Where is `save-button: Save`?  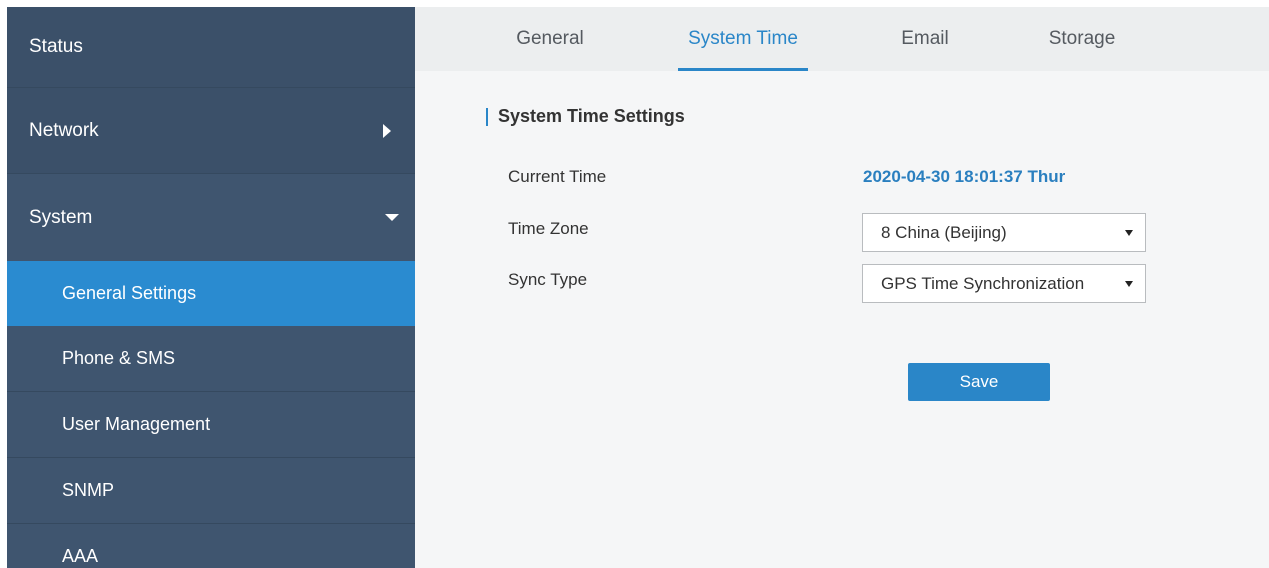 save-button: Save is located at coordinates (979, 382).